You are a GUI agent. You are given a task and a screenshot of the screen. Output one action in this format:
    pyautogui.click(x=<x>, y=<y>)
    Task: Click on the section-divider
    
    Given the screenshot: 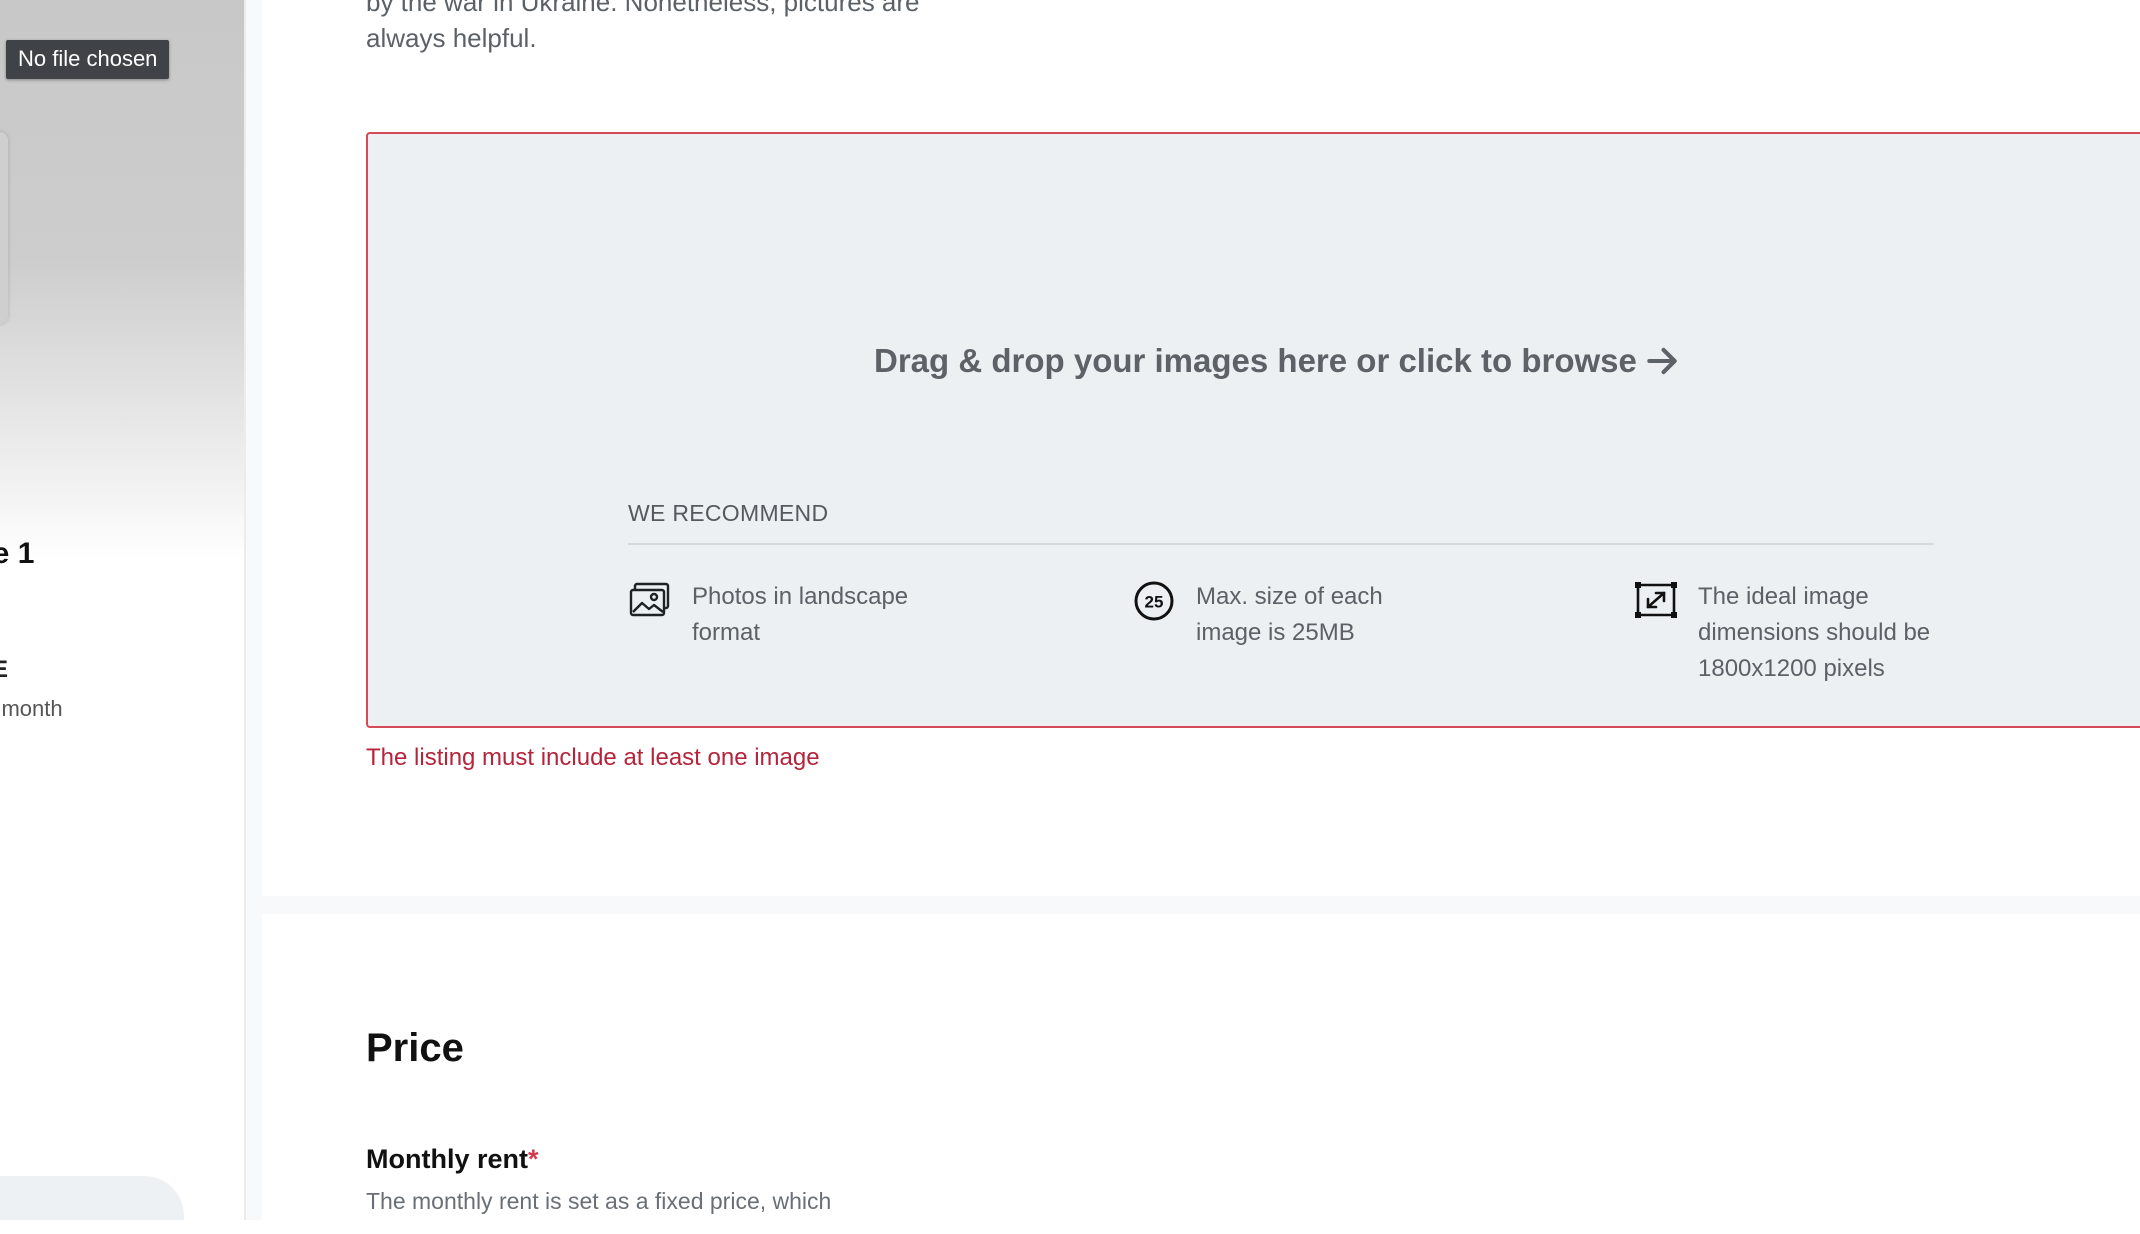 What is the action you would take?
    pyautogui.click(x=1201, y=905)
    